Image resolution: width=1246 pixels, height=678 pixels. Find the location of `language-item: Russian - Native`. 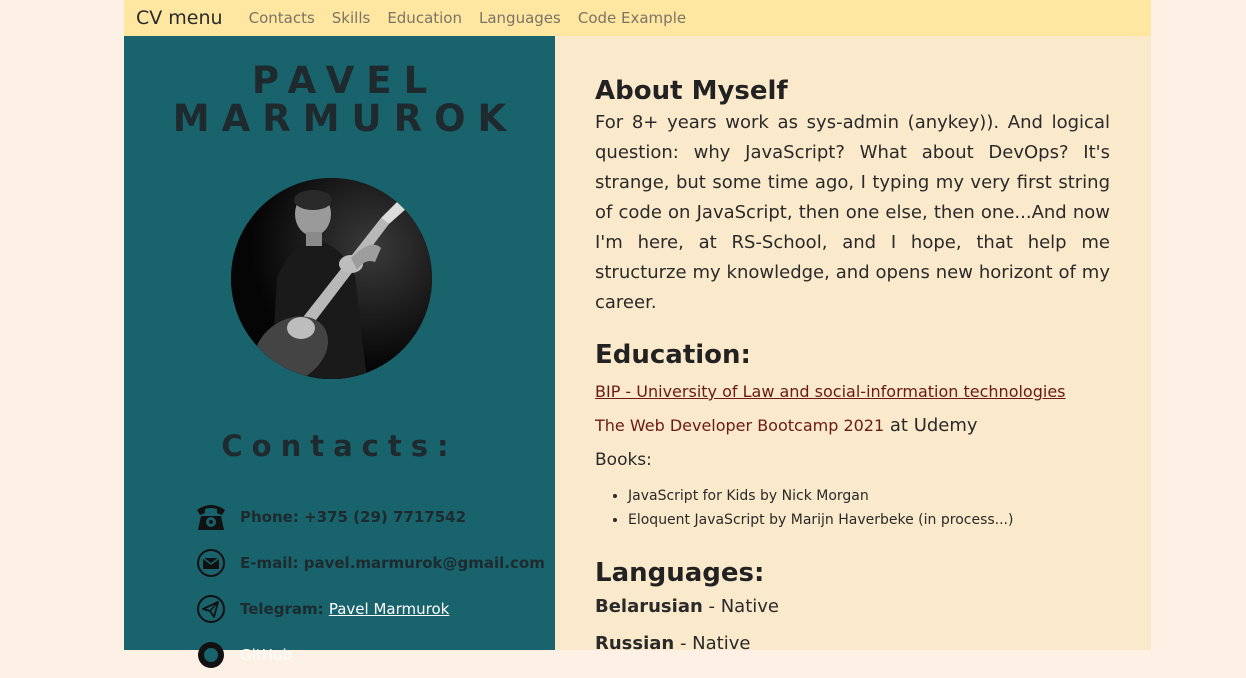

language-item: Russian - Native is located at coordinates (852, 643).